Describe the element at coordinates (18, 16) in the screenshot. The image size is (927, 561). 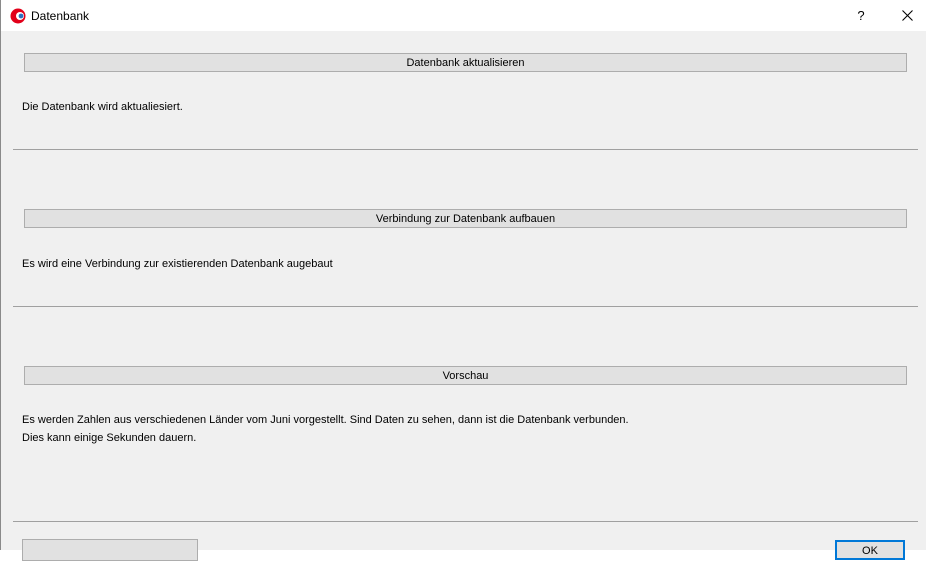
I see `app-logo-icon` at that location.